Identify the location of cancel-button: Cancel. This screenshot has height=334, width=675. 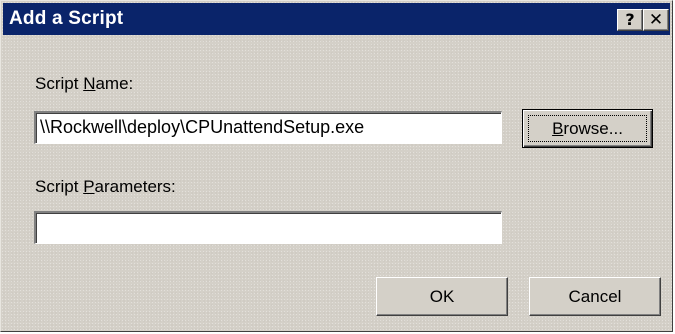
(595, 296).